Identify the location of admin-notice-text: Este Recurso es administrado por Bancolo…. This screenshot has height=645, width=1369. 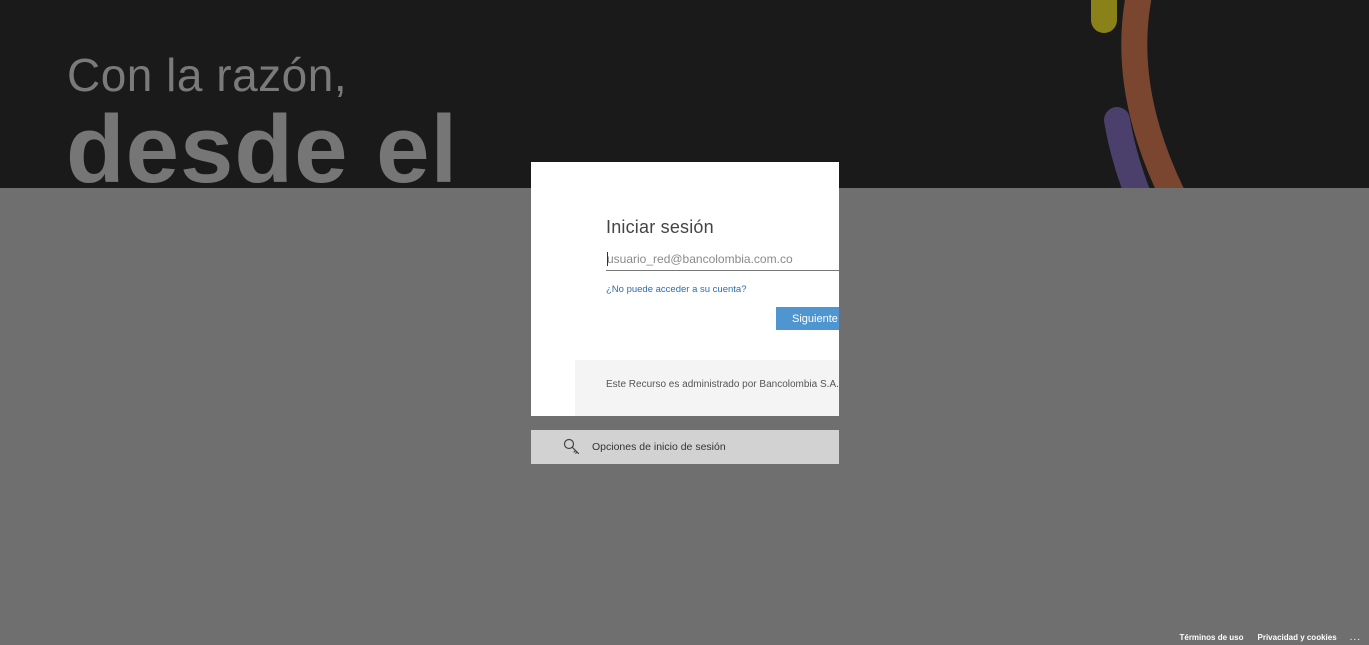
(722, 384).